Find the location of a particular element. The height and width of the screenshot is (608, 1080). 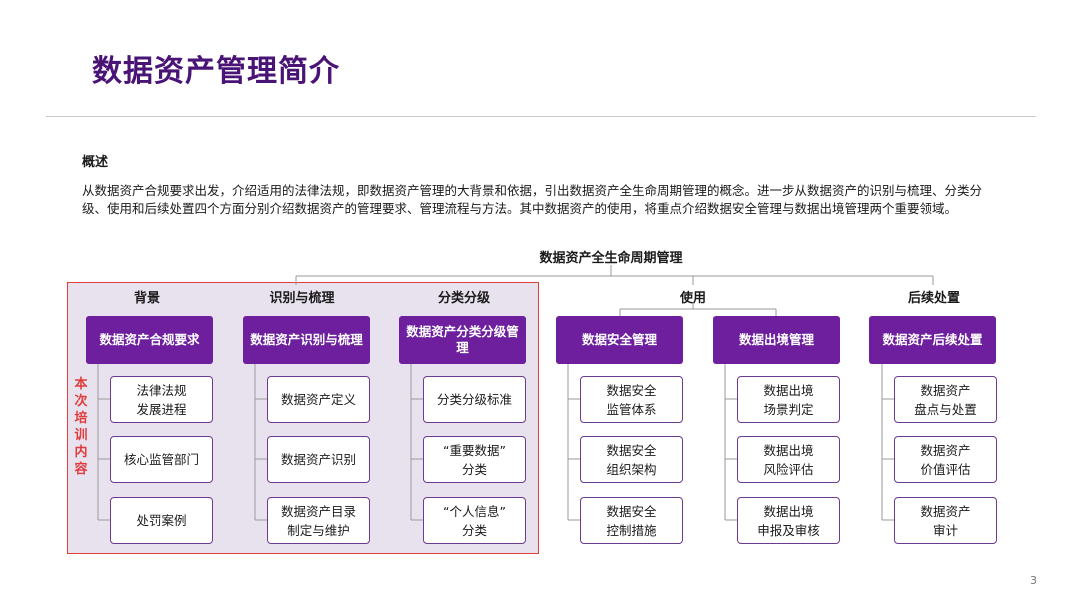

leaf-export-review: 数据出境 申报及审核 is located at coordinates (788, 520).